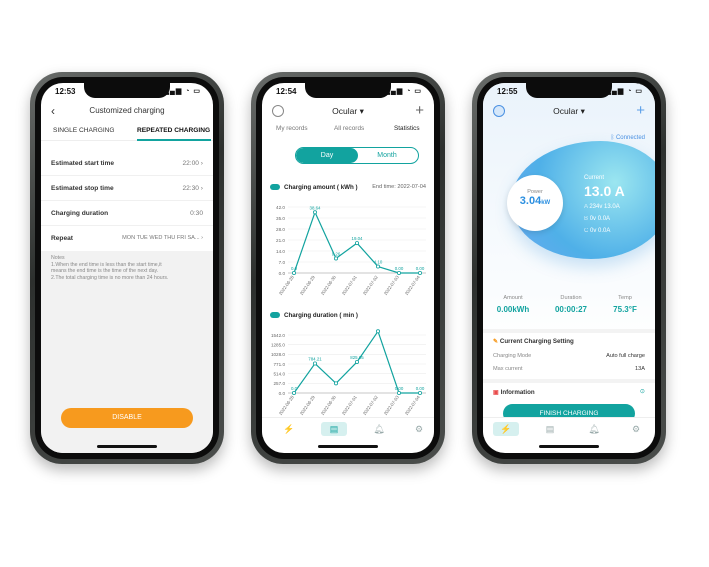 The image size is (709, 567). Describe the element at coordinates (602, 207) in the screenshot. I see `phase-a: A 234v 13.0A` at that location.